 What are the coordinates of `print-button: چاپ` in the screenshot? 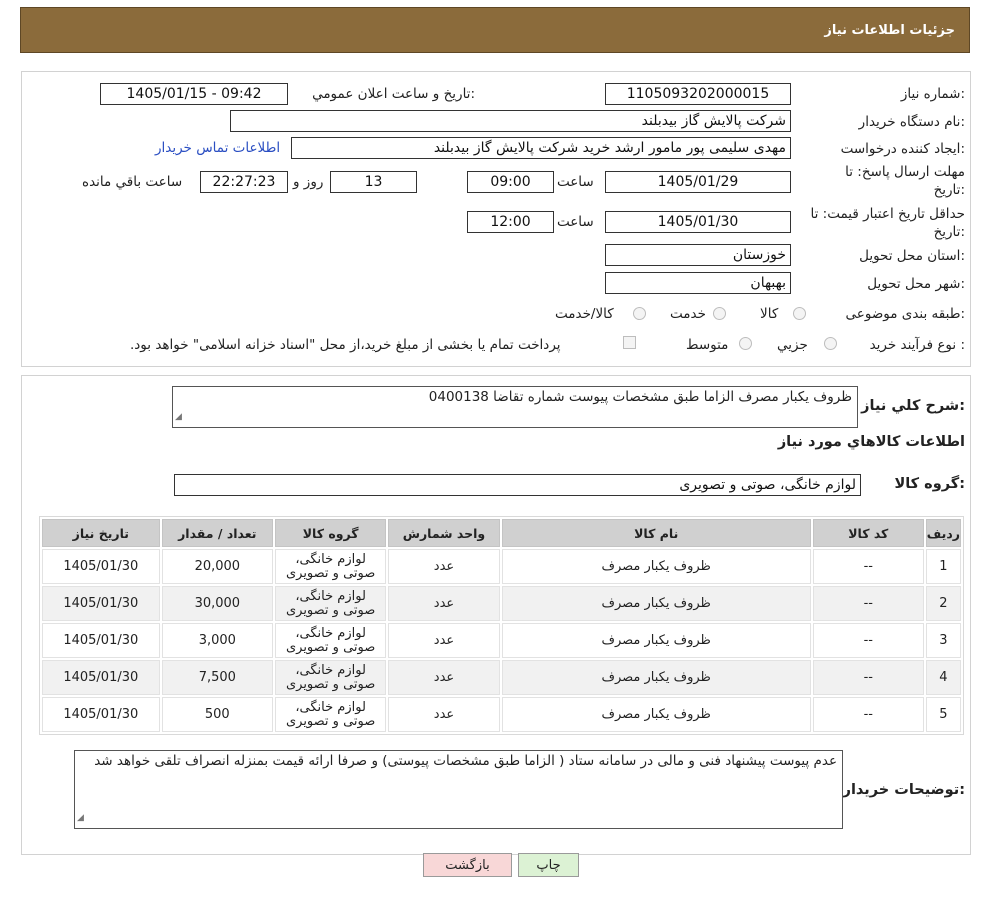 It's located at (548, 865).